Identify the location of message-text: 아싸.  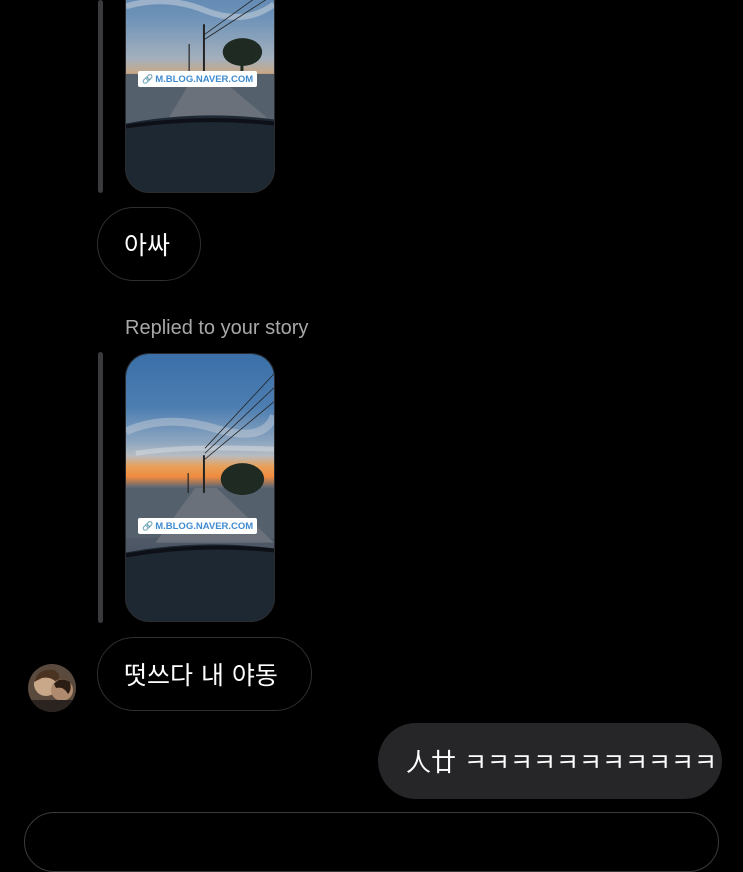
(147, 245).